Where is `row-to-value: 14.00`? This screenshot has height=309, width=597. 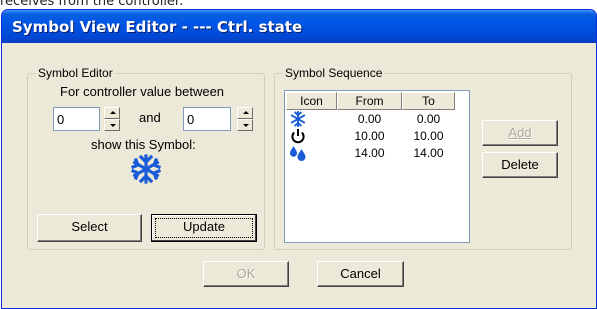 row-to-value: 14.00 is located at coordinates (428, 153).